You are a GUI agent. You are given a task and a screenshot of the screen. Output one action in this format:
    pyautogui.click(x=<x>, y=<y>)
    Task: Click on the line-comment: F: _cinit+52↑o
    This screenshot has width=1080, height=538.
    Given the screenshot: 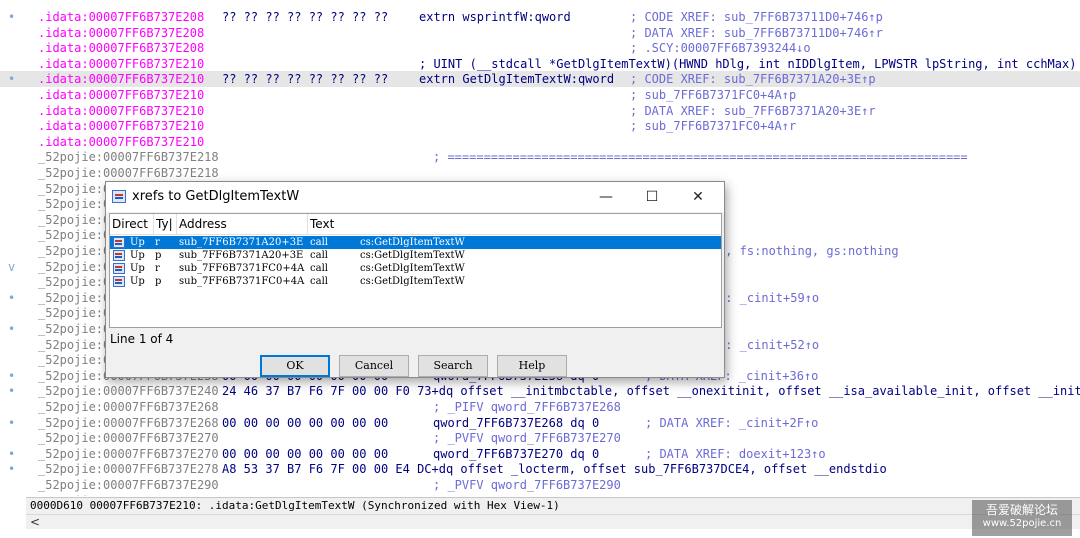 What is the action you would take?
    pyautogui.click(x=769, y=344)
    